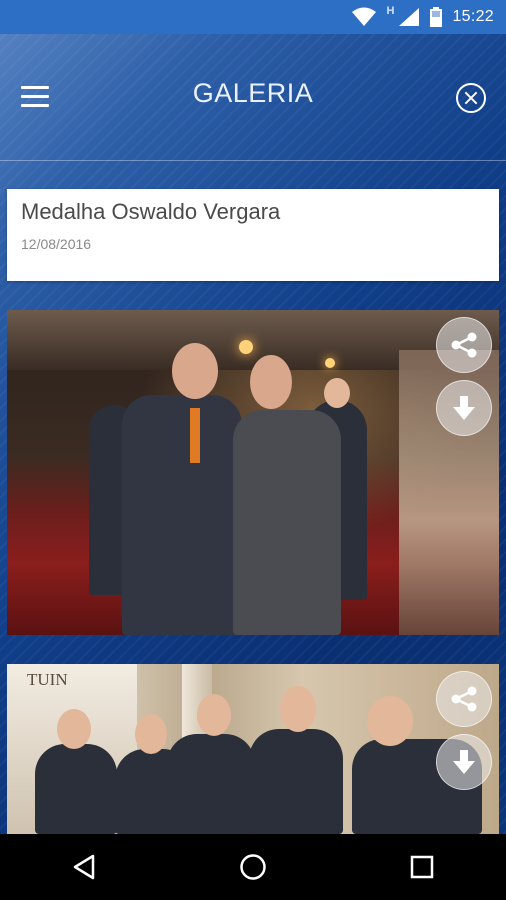  Describe the element at coordinates (84, 867) in the screenshot. I see `back-icon` at that location.